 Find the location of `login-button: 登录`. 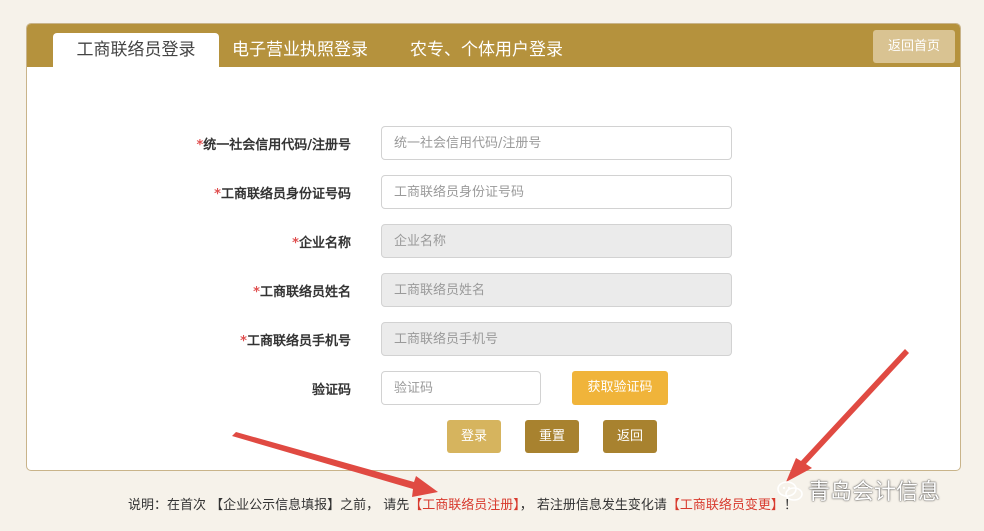

login-button: 登录 is located at coordinates (474, 436).